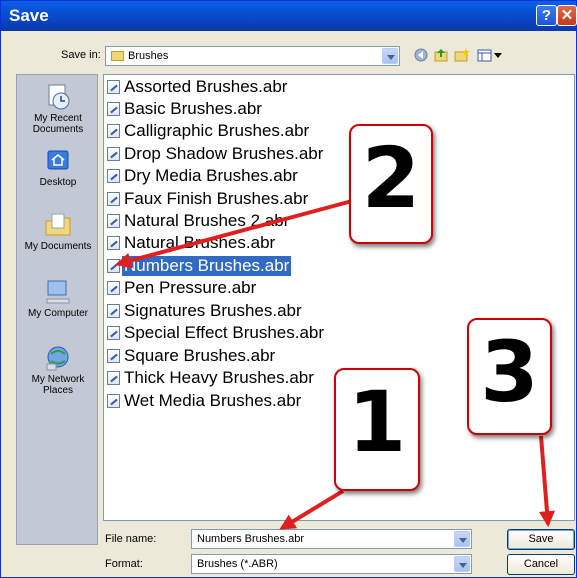 This screenshot has width=577, height=578. I want to click on format-dropdown: Brushes (*.ABR), so click(331, 564).